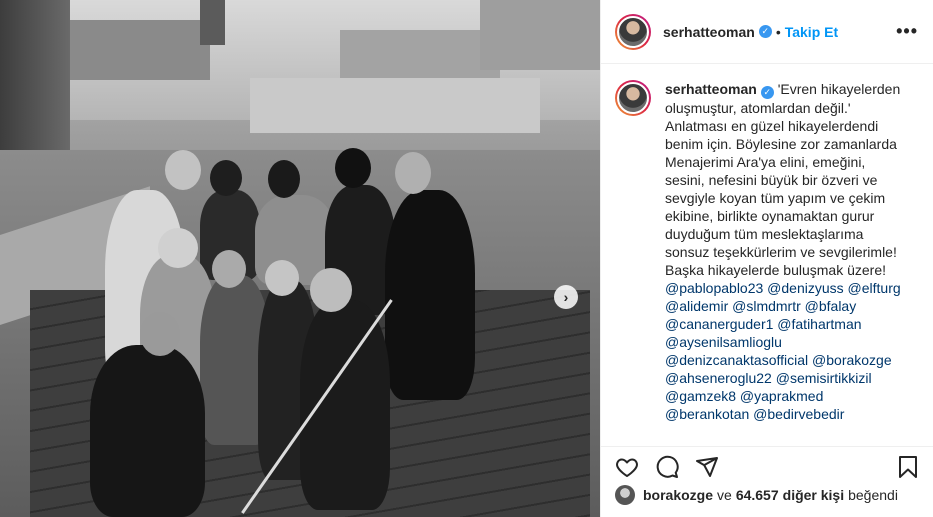  What do you see at coordinates (781, 251) in the screenshot?
I see `caption-line: sonsuz teşekkürlerim ve sevgilerimle!` at bounding box center [781, 251].